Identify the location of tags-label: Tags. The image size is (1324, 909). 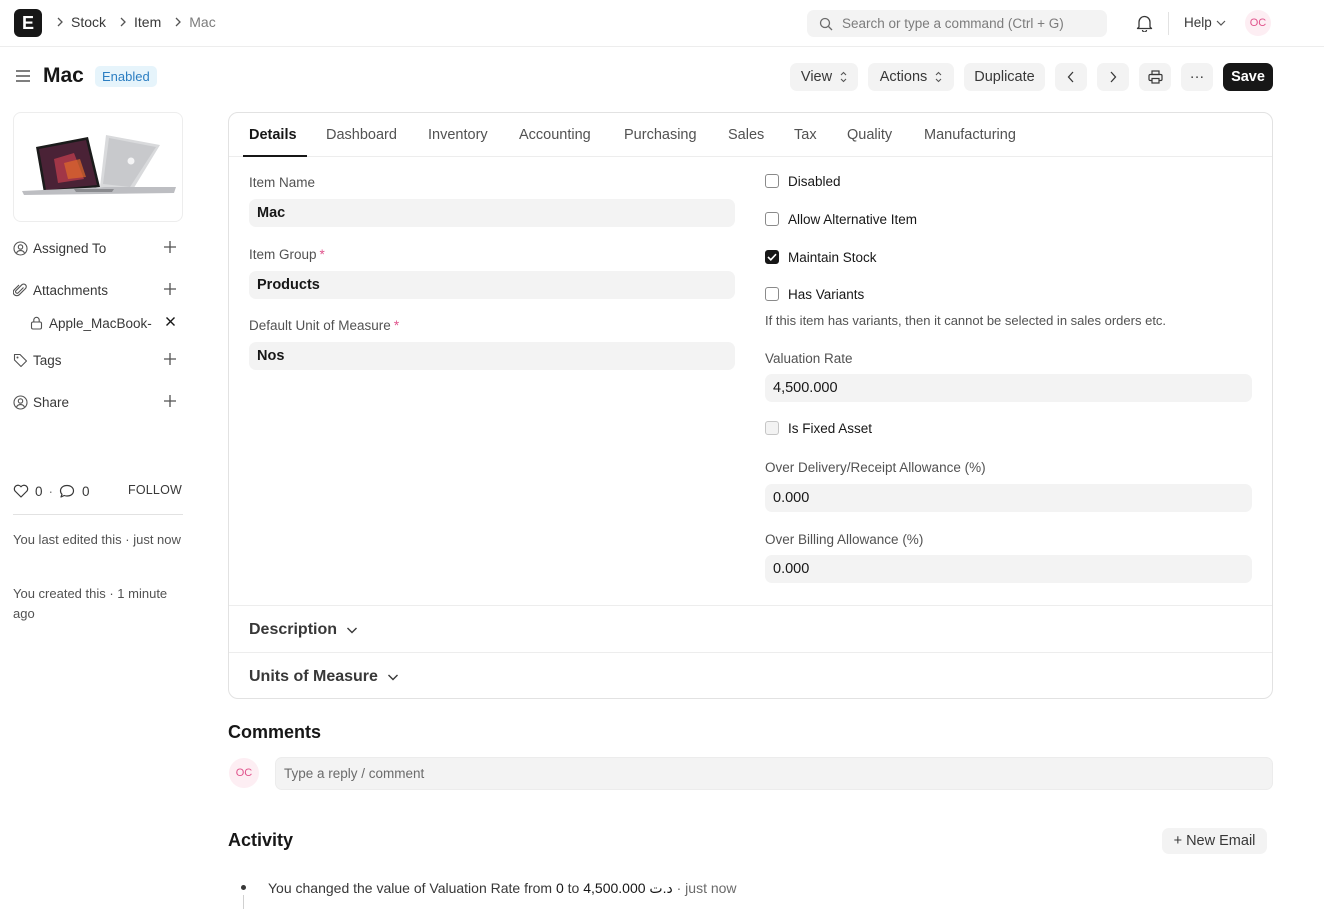
(47, 360).